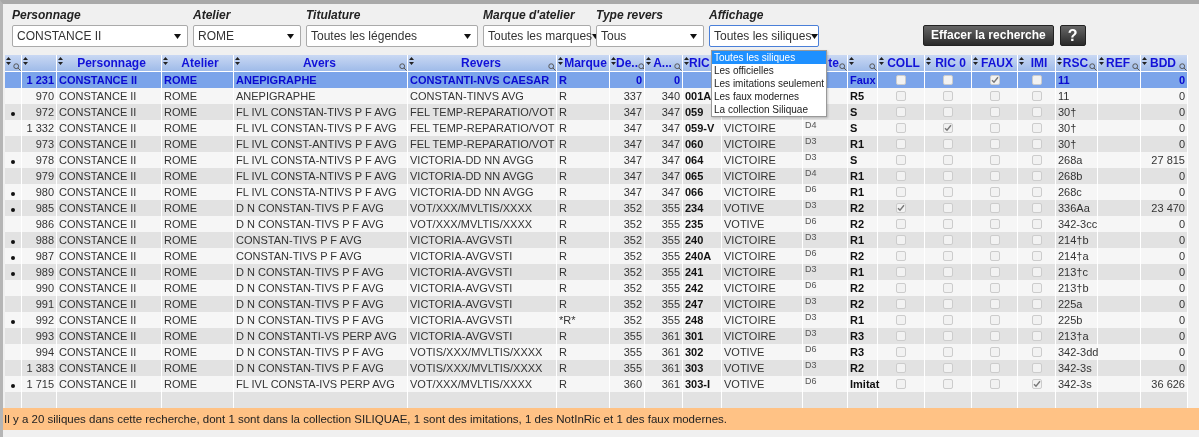 This screenshot has height=437, width=1199. What do you see at coordinates (901, 63) in the screenshot?
I see `column-header: COLL` at bounding box center [901, 63].